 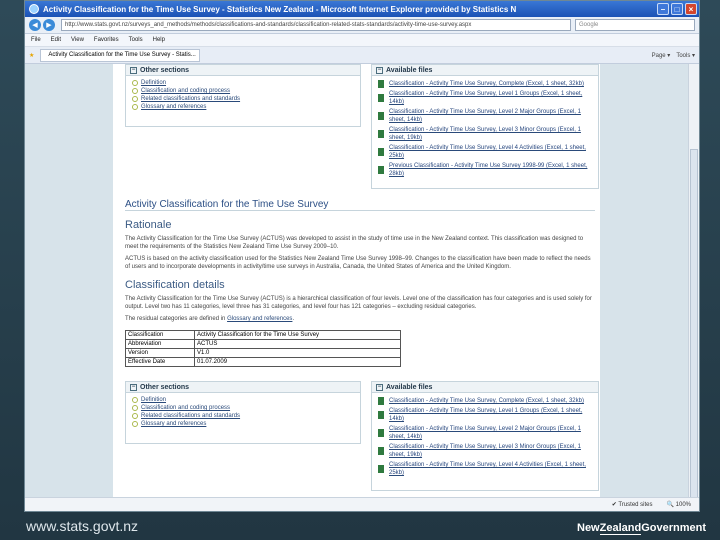 What do you see at coordinates (34, 9) in the screenshot?
I see `ie-icon` at bounding box center [34, 9].